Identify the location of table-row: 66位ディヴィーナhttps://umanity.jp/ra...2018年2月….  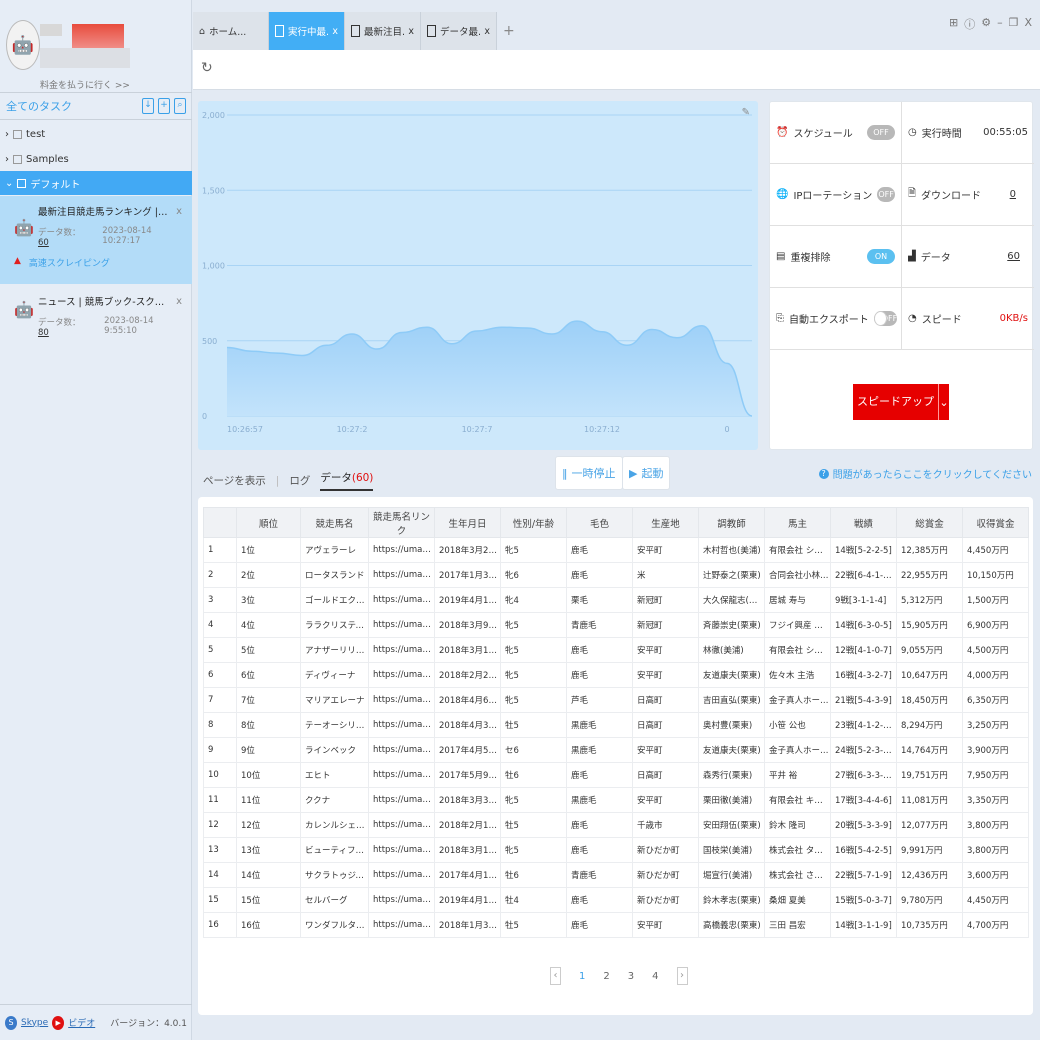
(616, 675).